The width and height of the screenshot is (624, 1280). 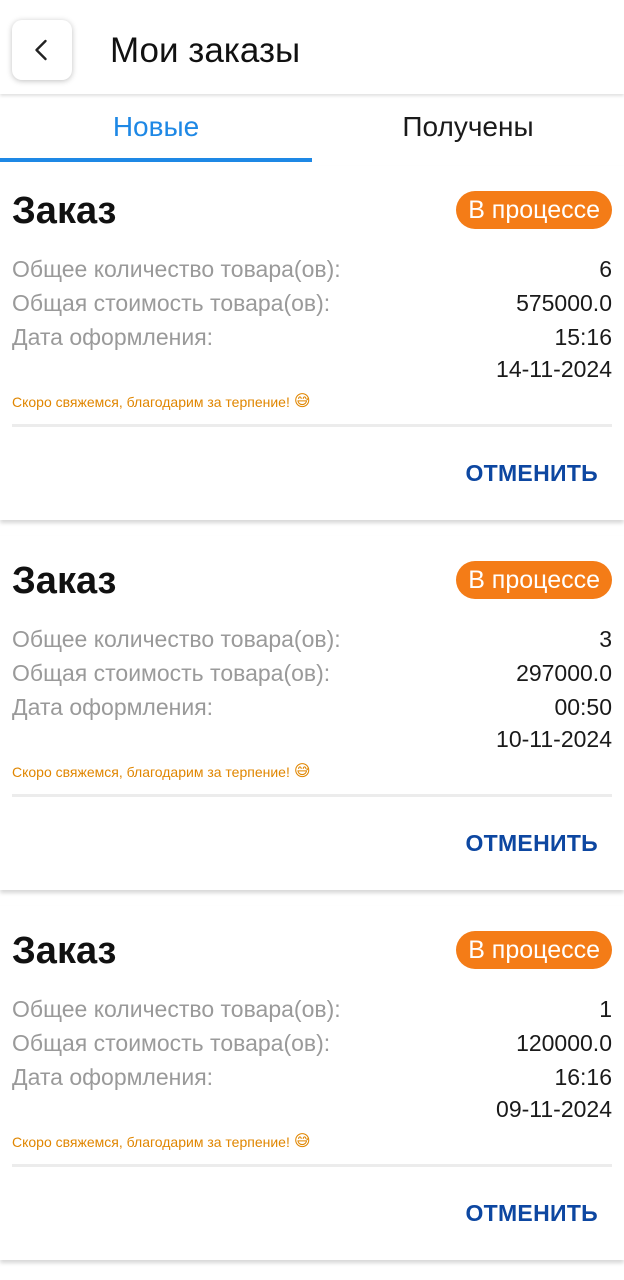 What do you see at coordinates (156, 127) in the screenshot?
I see `tab-new: Новые` at bounding box center [156, 127].